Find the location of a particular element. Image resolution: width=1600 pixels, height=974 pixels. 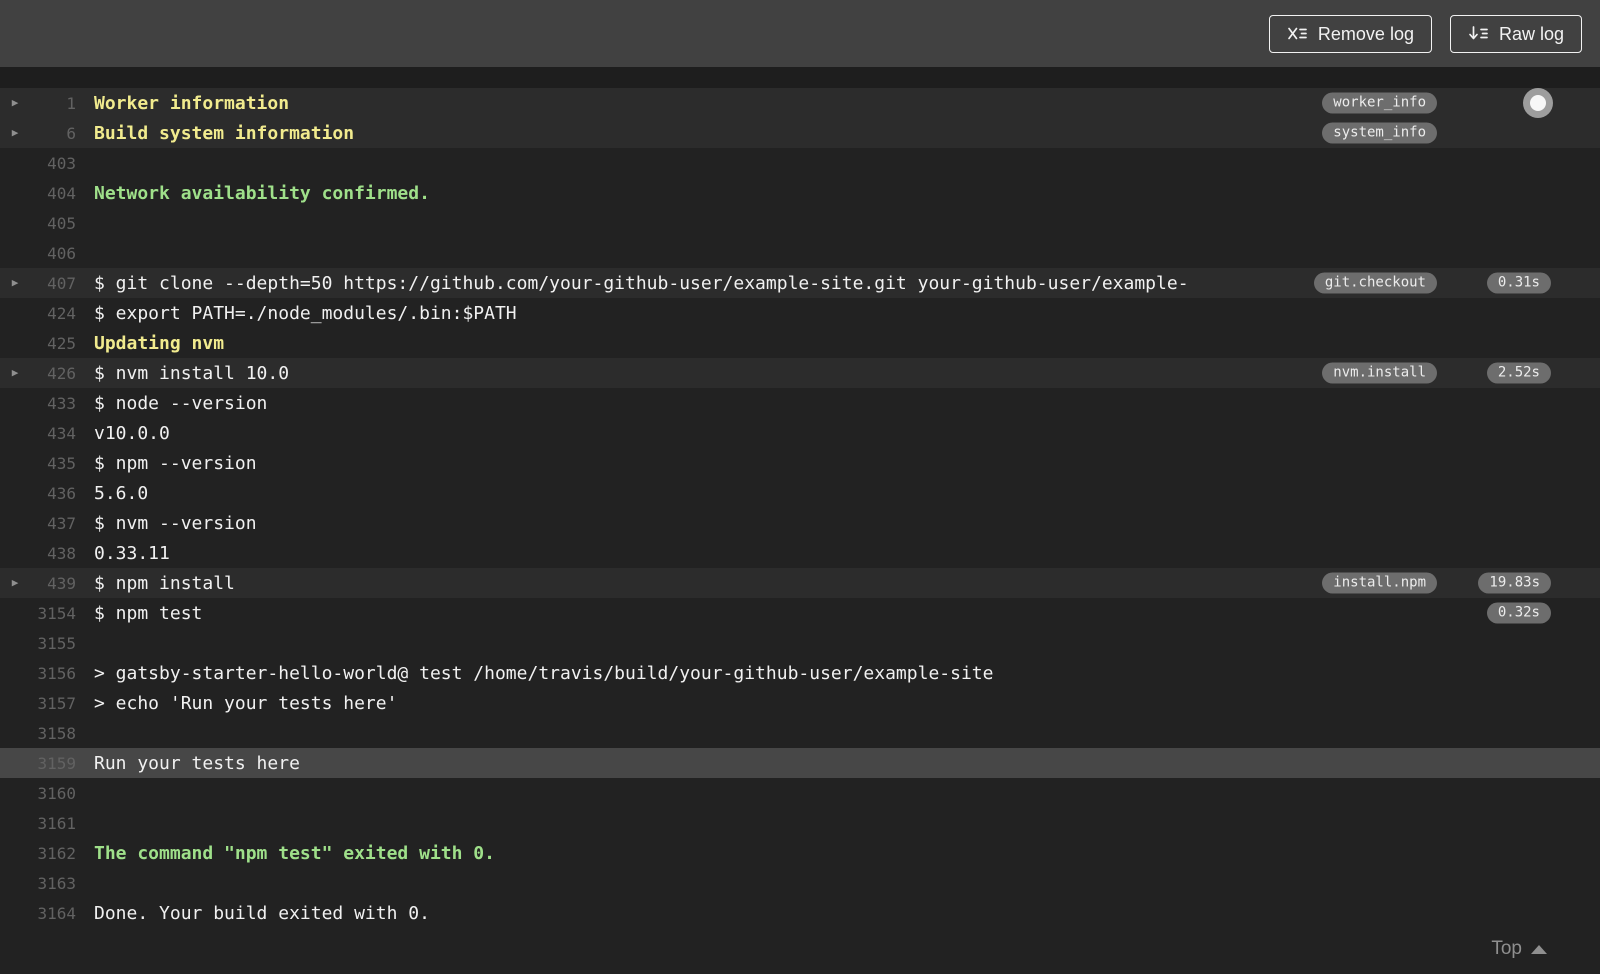

log-row: 434 v10.0.0 is located at coordinates (800, 433).